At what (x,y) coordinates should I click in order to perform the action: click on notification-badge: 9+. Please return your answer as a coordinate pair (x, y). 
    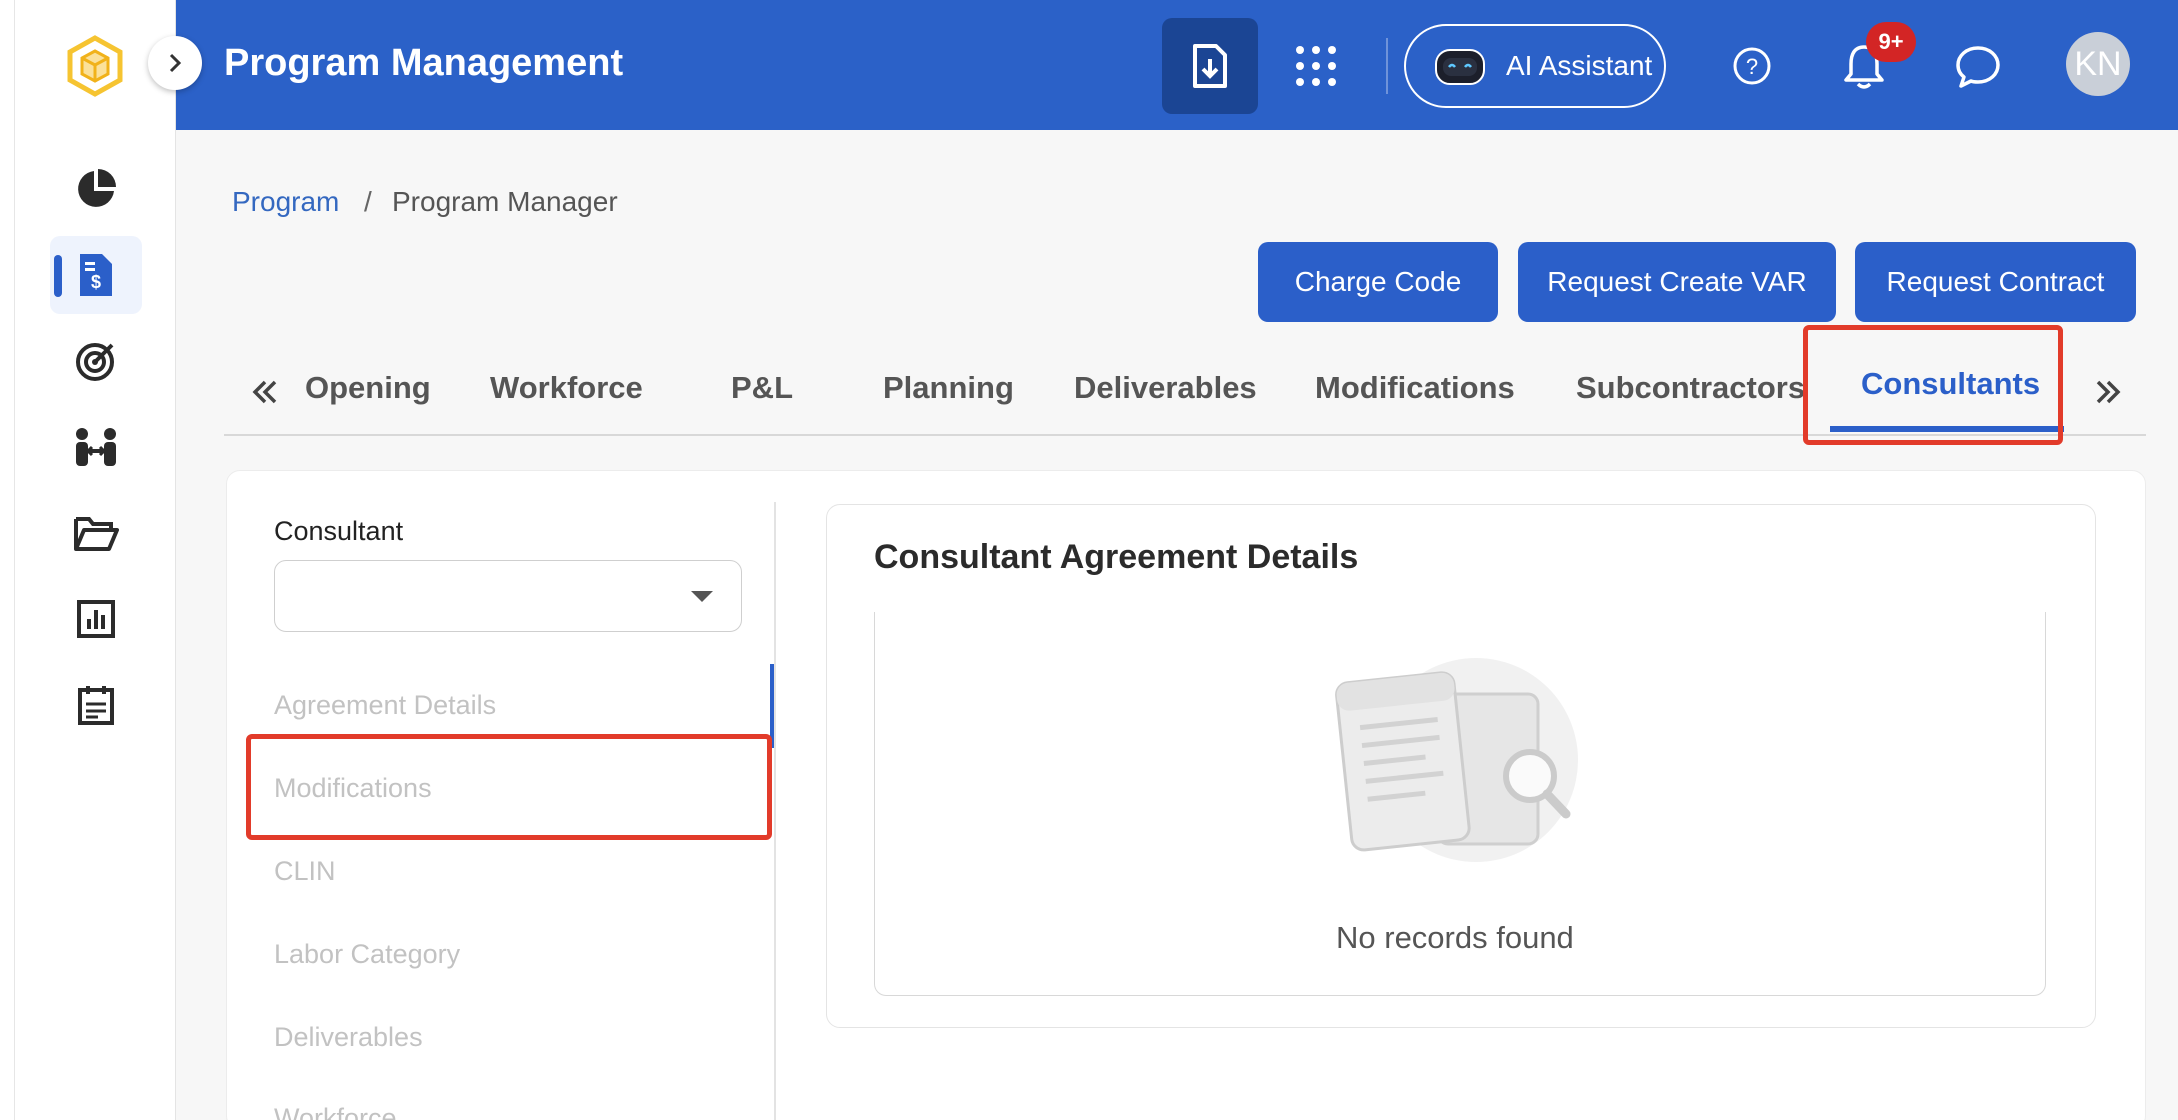
    Looking at the image, I should click on (1891, 42).